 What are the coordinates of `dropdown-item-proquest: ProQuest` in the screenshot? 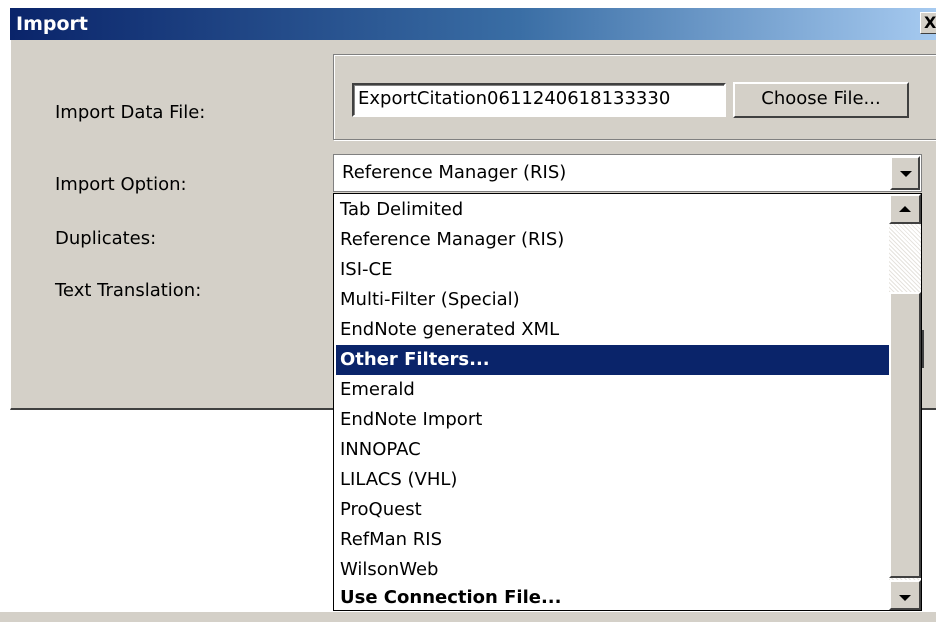 It's located at (612, 510).